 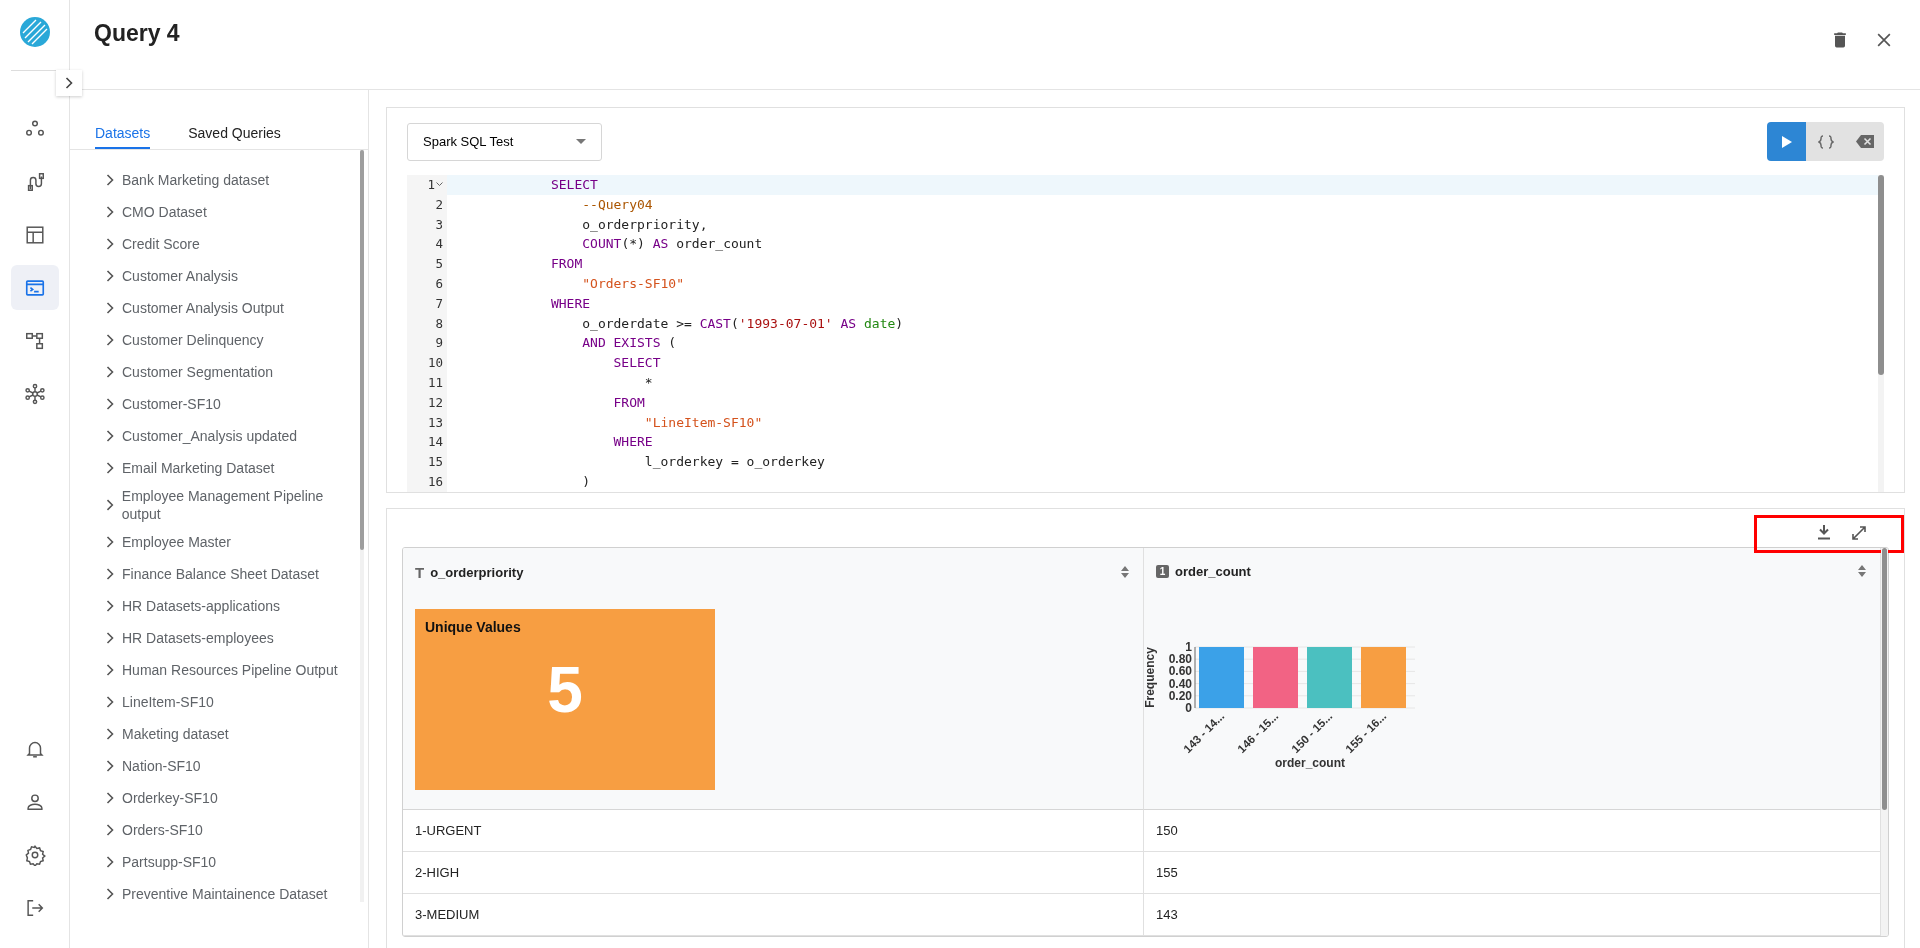 I want to click on dataset-item: Finance Balance Sheet Dataset, so click(x=233, y=574).